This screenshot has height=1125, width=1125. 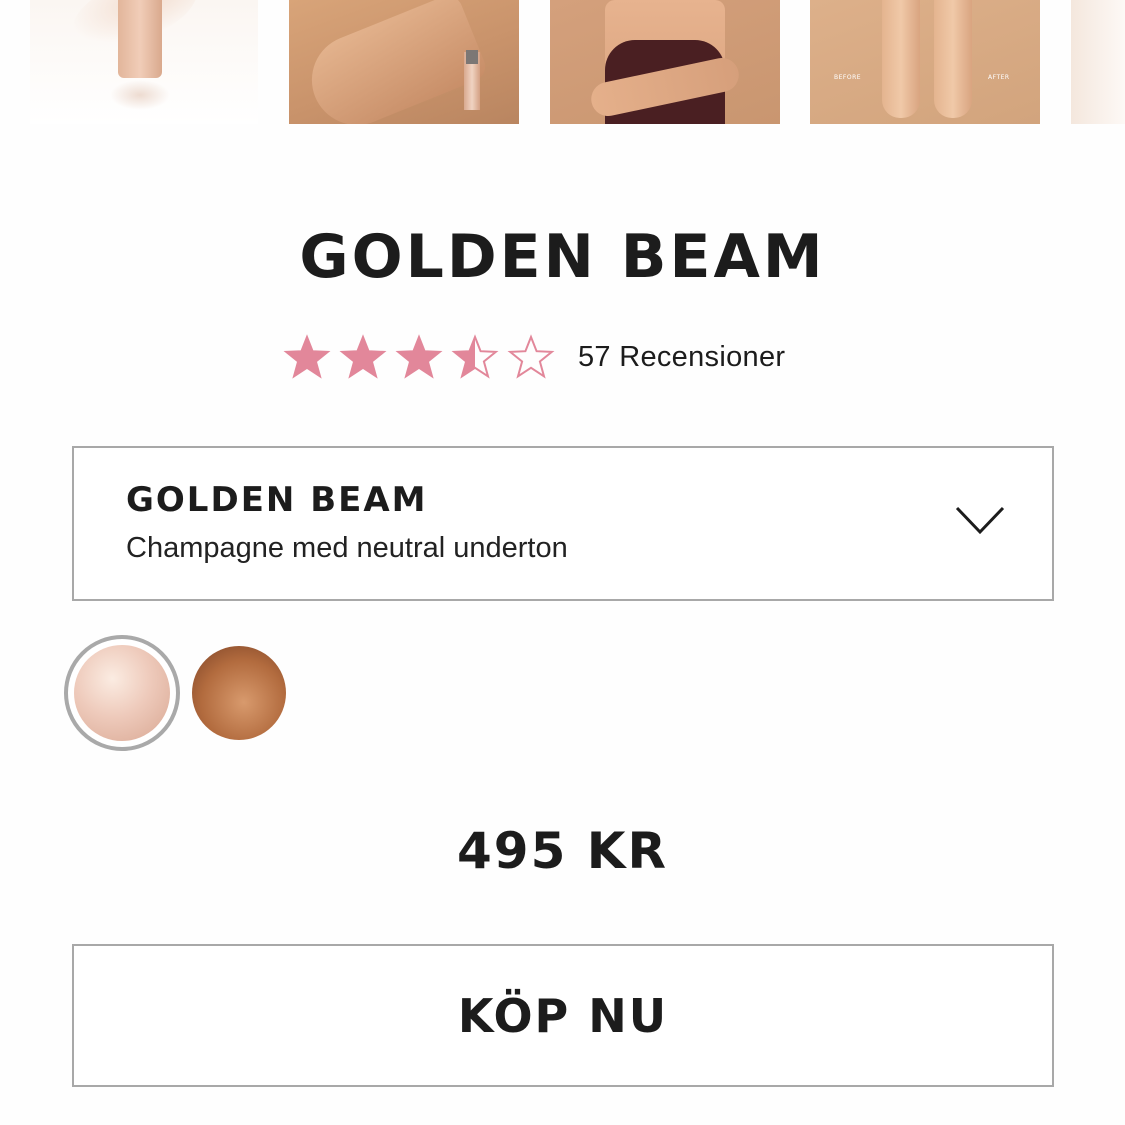 I want to click on star-rating, so click(x=423, y=357).